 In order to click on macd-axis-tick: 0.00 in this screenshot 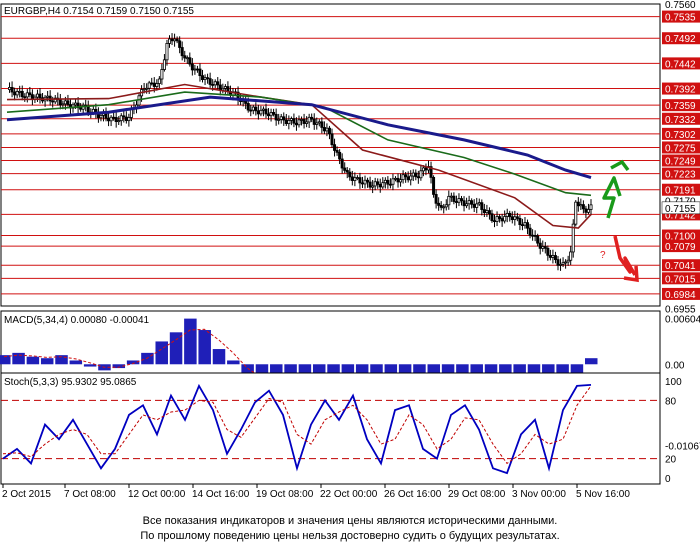, I will do `click(675, 365)`.